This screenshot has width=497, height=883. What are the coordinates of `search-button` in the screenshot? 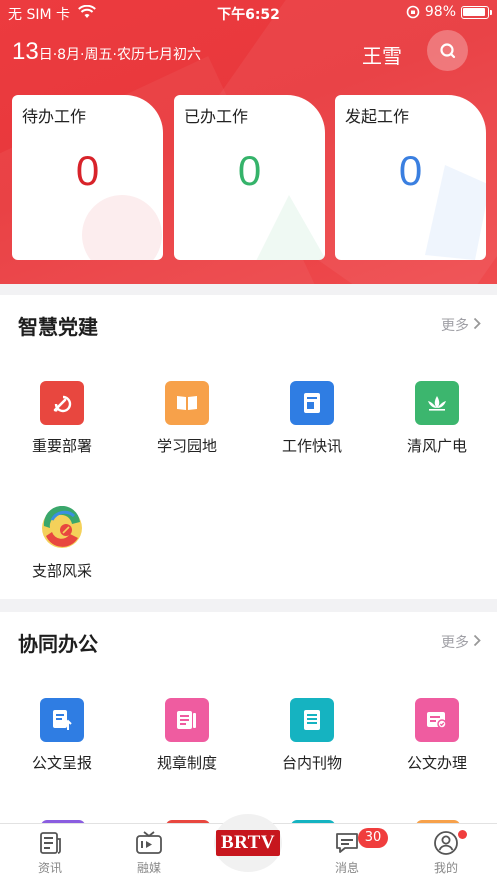 It's located at (447, 50).